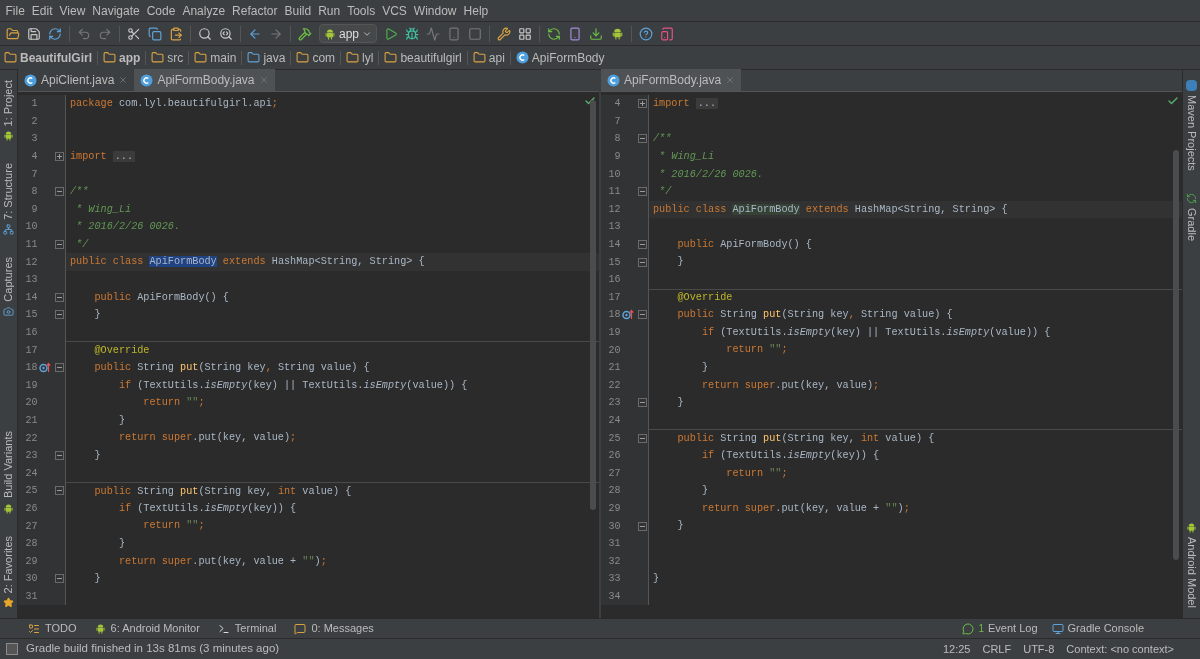 The height and width of the screenshot is (659, 1200). Describe the element at coordinates (161, 10) in the screenshot. I see `menu-item: Code` at that location.